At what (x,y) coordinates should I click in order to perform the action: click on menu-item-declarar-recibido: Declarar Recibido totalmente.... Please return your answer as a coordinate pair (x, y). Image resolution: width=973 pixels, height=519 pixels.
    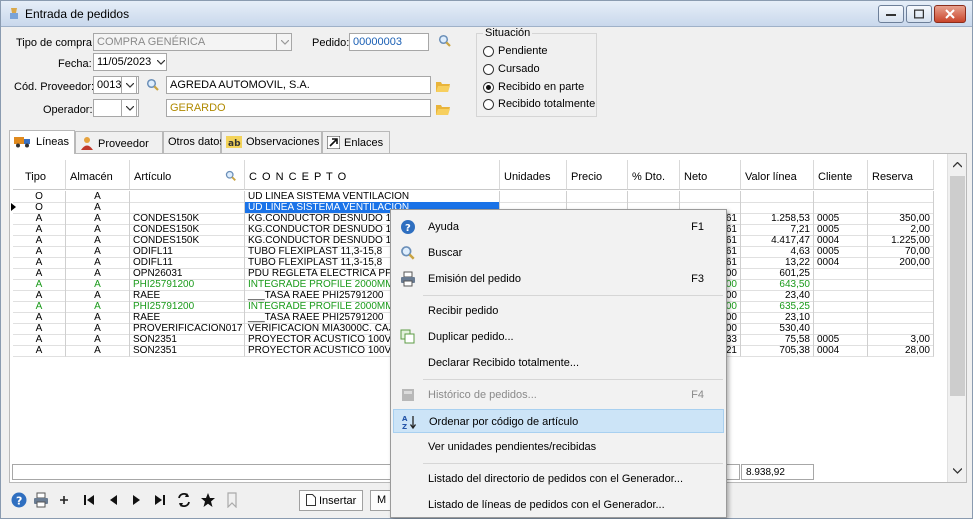
    Looking at the image, I should click on (558, 363).